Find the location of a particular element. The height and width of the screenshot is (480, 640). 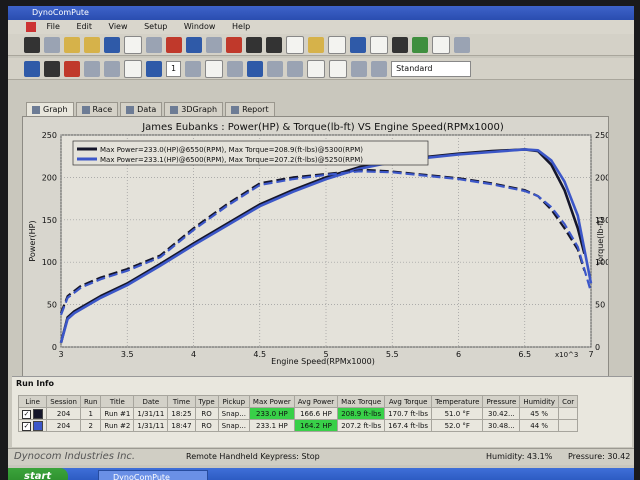

chart-icon is located at coordinates (358, 44).